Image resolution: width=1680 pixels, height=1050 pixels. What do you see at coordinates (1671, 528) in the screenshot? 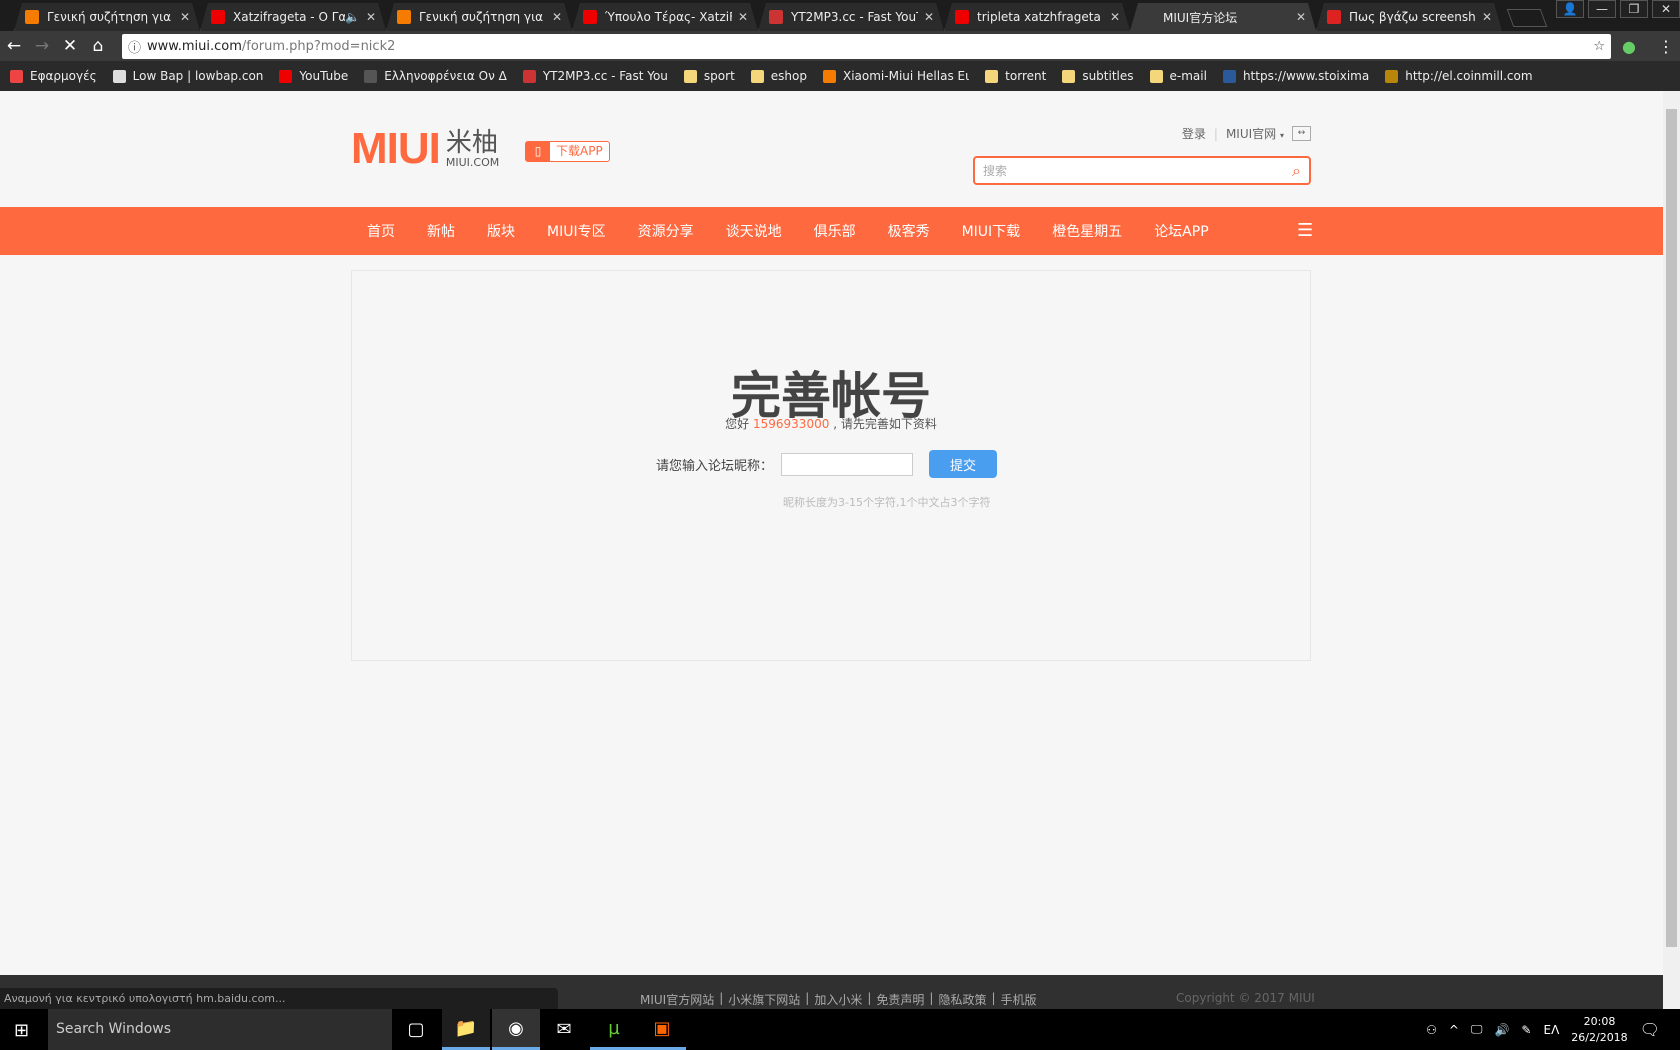
I see `scrollbar-thumb` at bounding box center [1671, 528].